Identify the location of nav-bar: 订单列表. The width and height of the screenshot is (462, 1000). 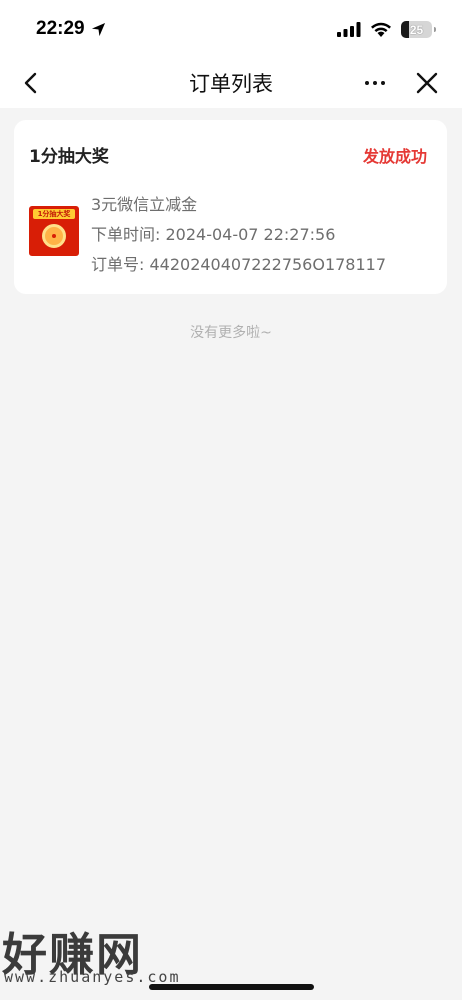
(231, 83).